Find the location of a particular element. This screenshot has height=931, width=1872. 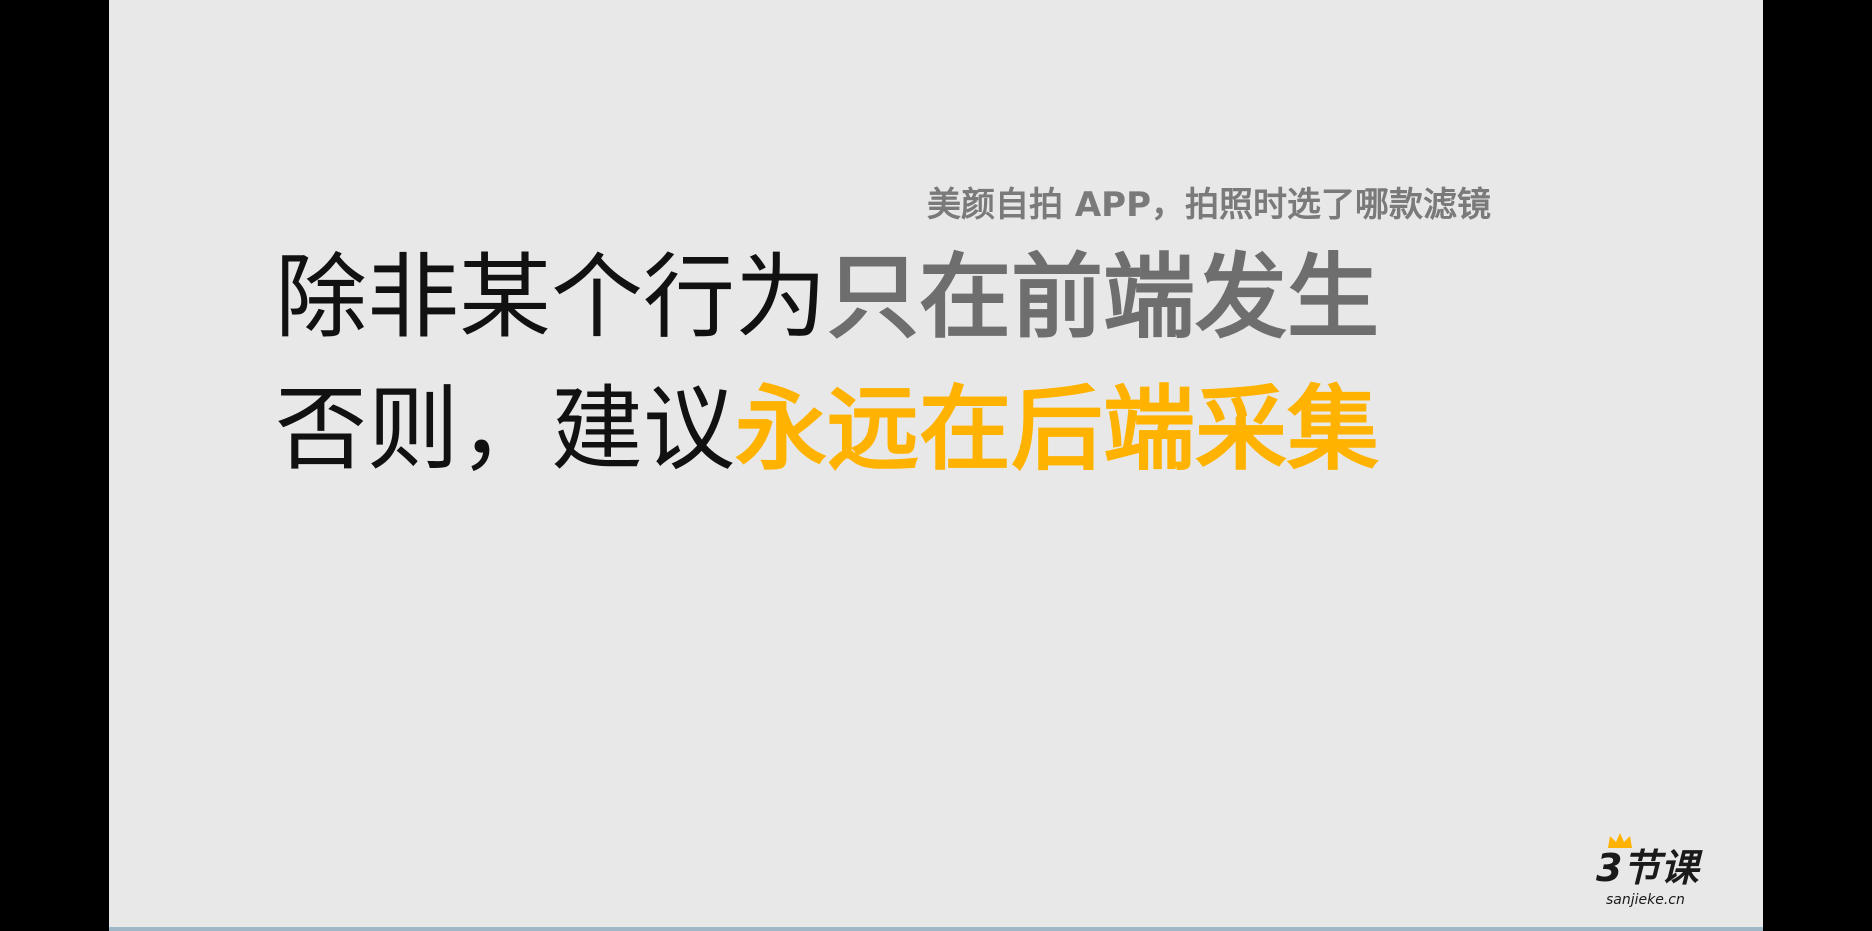

video-progress-bar is located at coordinates (936, 929).